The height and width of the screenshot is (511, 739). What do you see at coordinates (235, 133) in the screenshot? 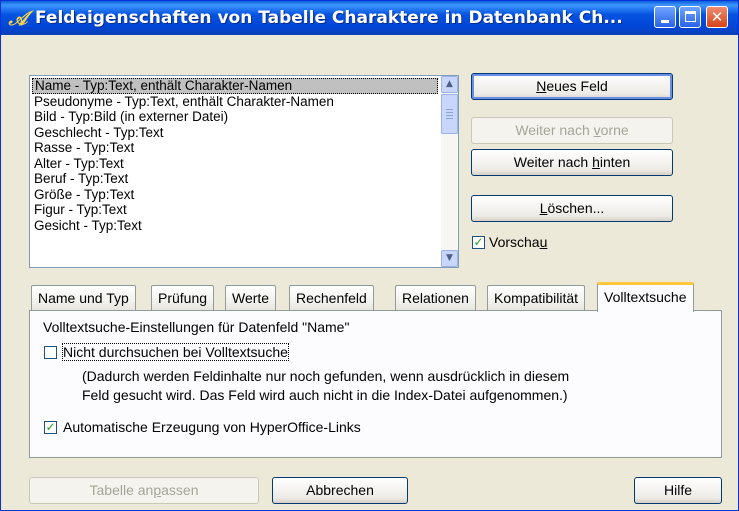
I see `list-item: Geschlecht - Typ:Text` at bounding box center [235, 133].